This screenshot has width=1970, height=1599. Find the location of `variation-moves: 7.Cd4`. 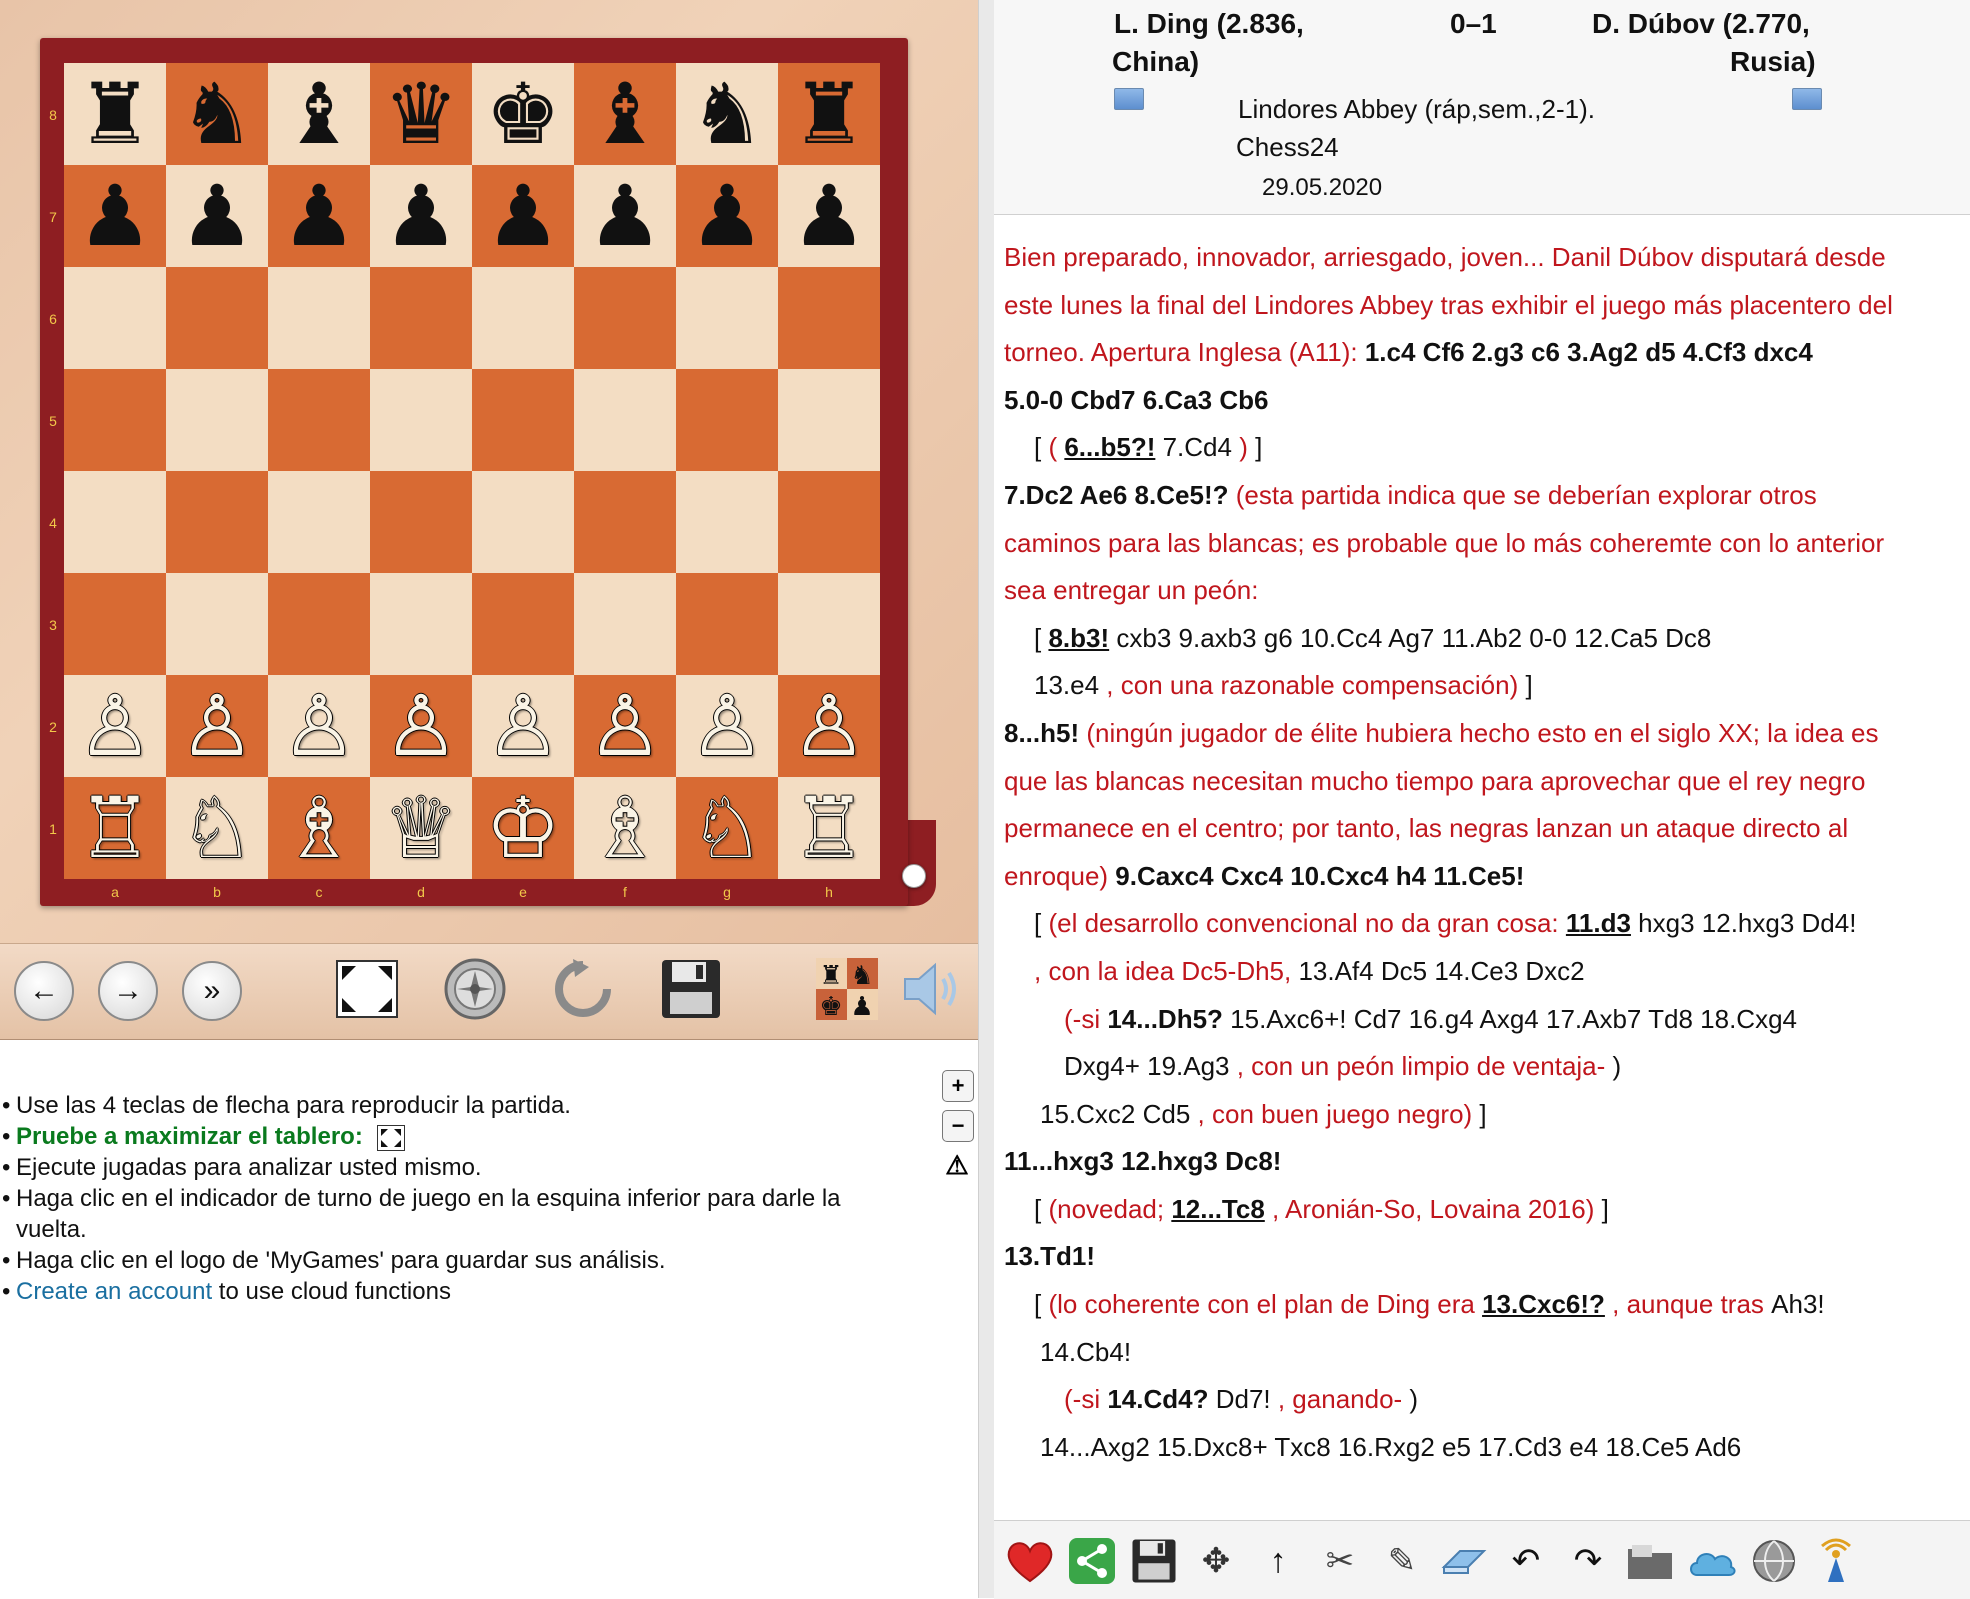

variation-moves: 7.Cd4 is located at coordinates (1197, 447).